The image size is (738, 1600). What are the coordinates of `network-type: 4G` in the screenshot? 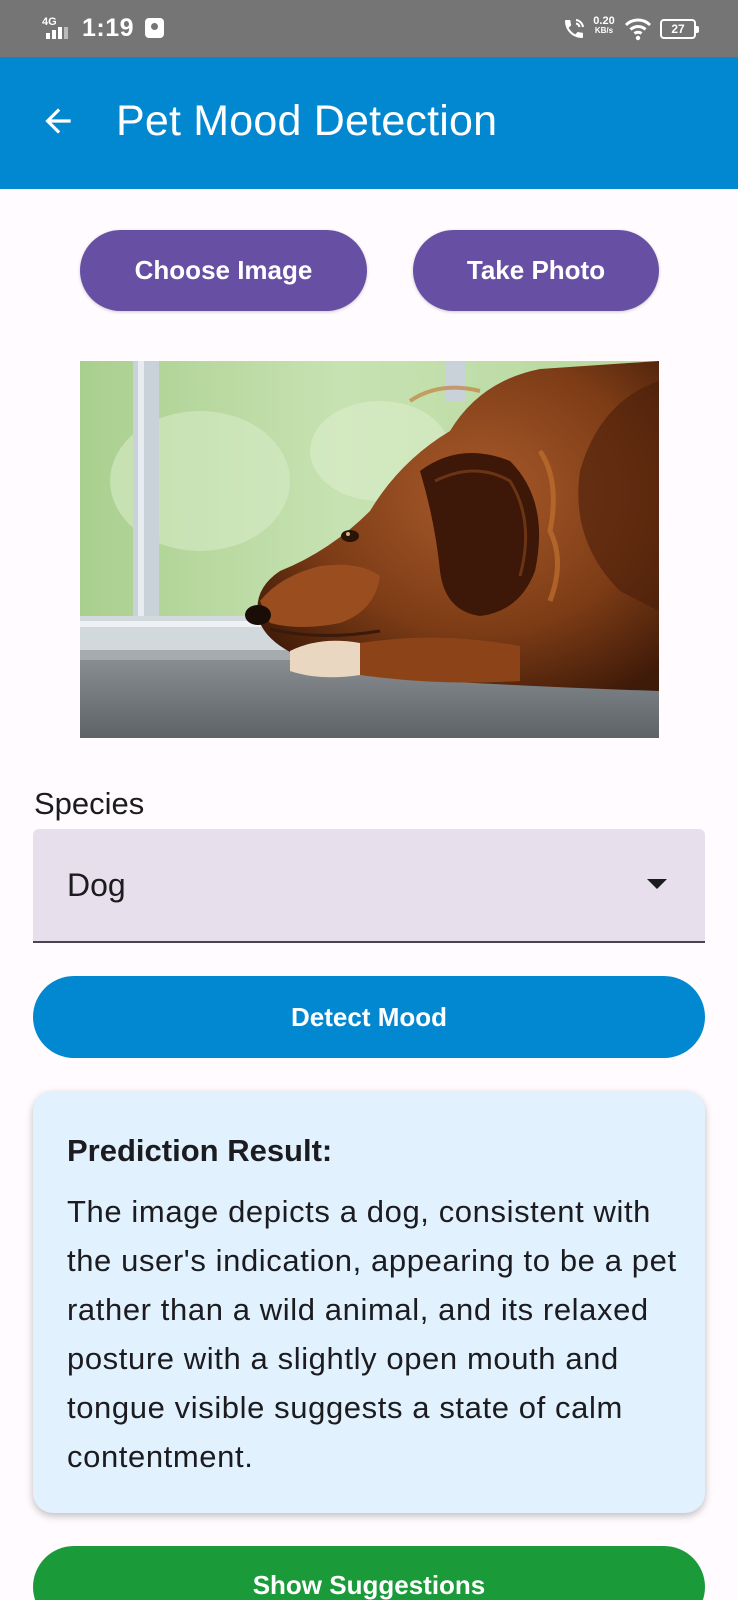 It's located at (49, 22).